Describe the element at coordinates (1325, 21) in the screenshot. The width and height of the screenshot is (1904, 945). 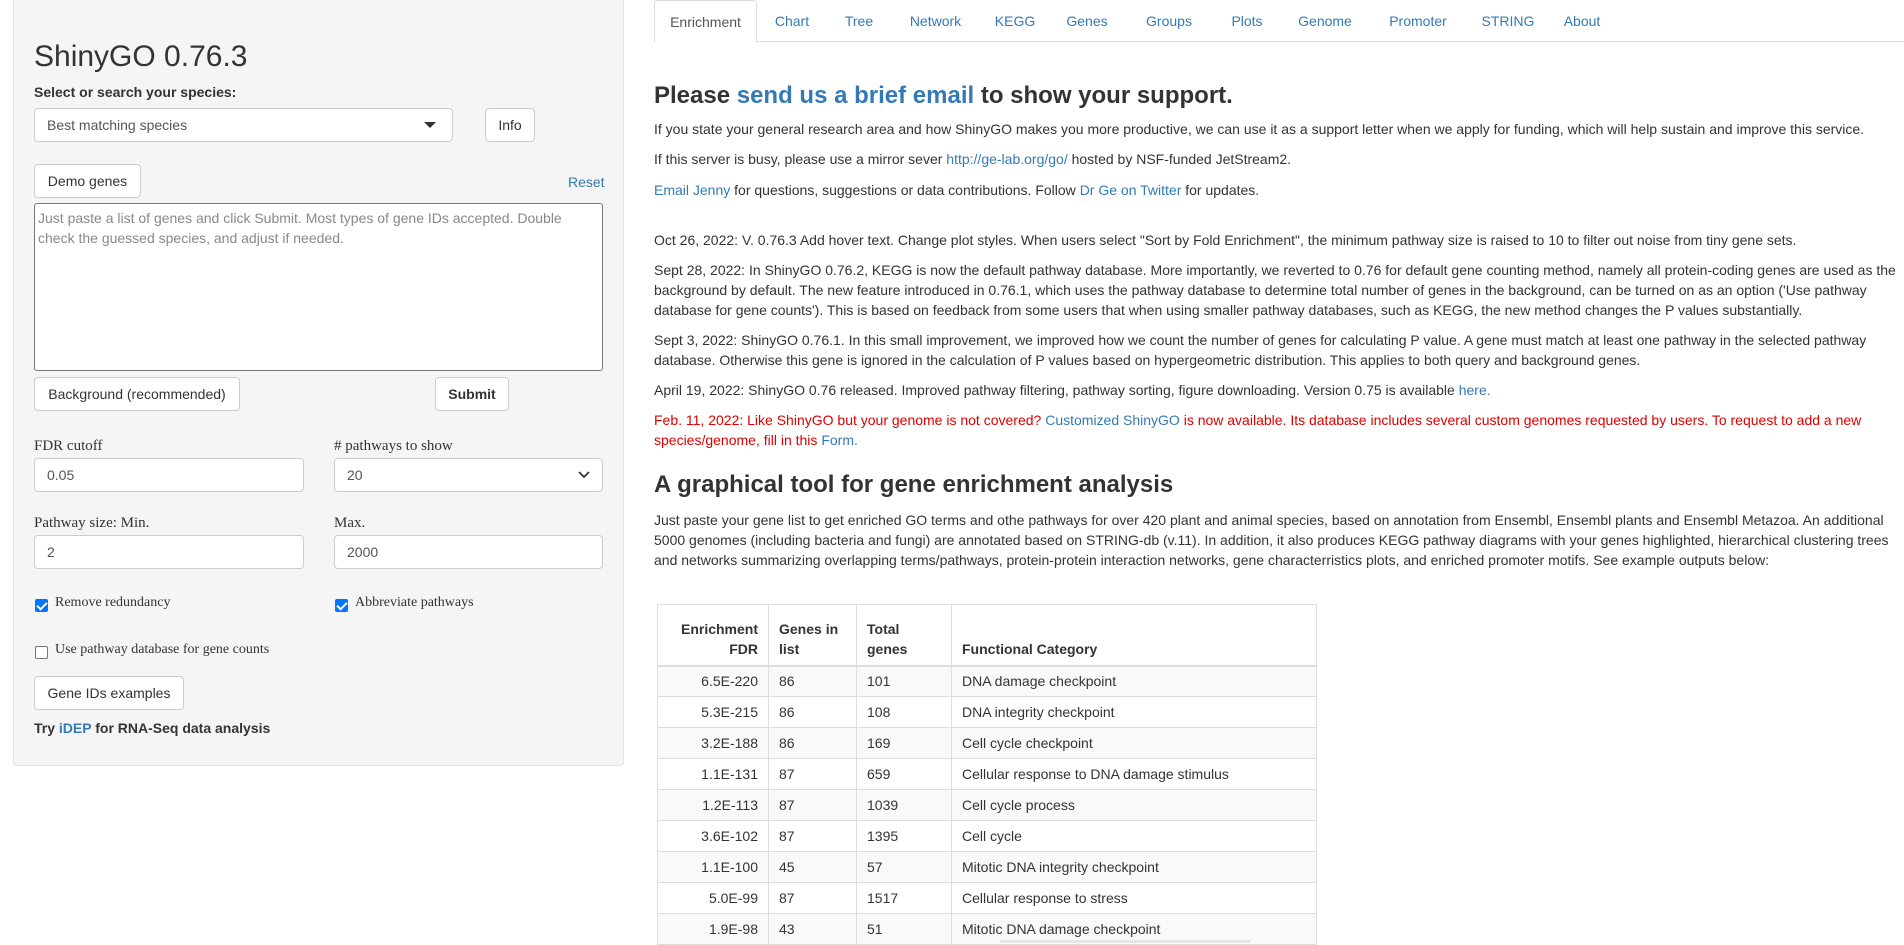
I see `tab-genome: Genome` at that location.